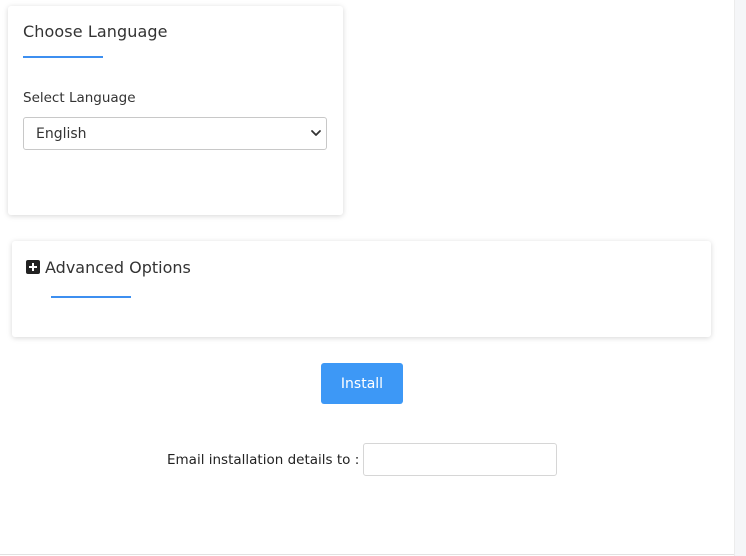 The width and height of the screenshot is (746, 556). What do you see at coordinates (362, 383) in the screenshot?
I see `install-button: Install` at bounding box center [362, 383].